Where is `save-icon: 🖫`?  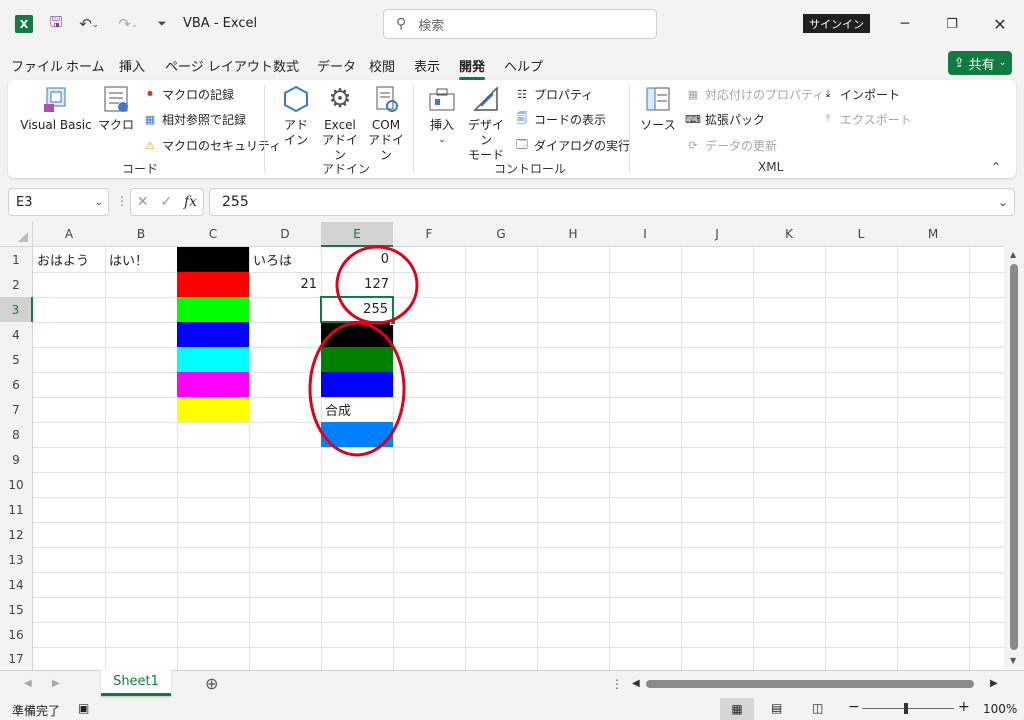
save-icon: 🖫 is located at coordinates (56, 23).